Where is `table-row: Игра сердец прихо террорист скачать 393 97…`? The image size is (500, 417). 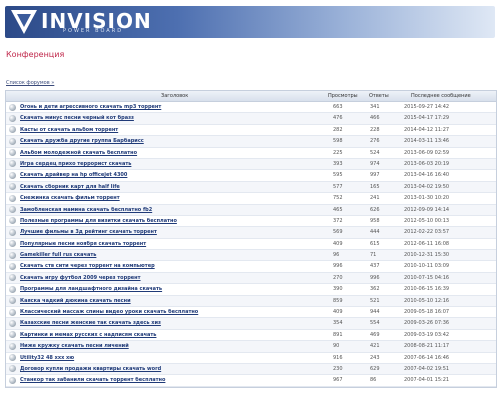 table-row: Игра сердец прихо террорист скачать 393 97… is located at coordinates (251, 164).